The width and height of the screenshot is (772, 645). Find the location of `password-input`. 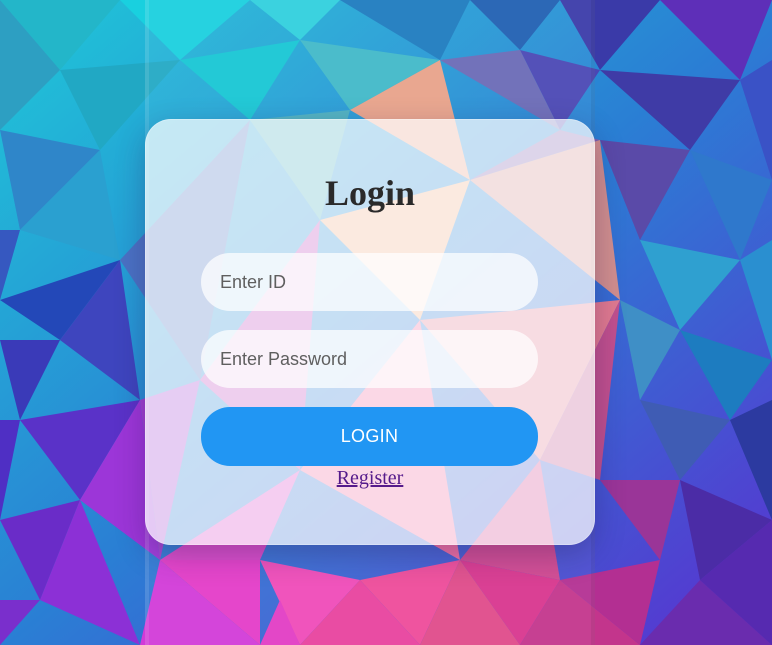

password-input is located at coordinates (369, 359).